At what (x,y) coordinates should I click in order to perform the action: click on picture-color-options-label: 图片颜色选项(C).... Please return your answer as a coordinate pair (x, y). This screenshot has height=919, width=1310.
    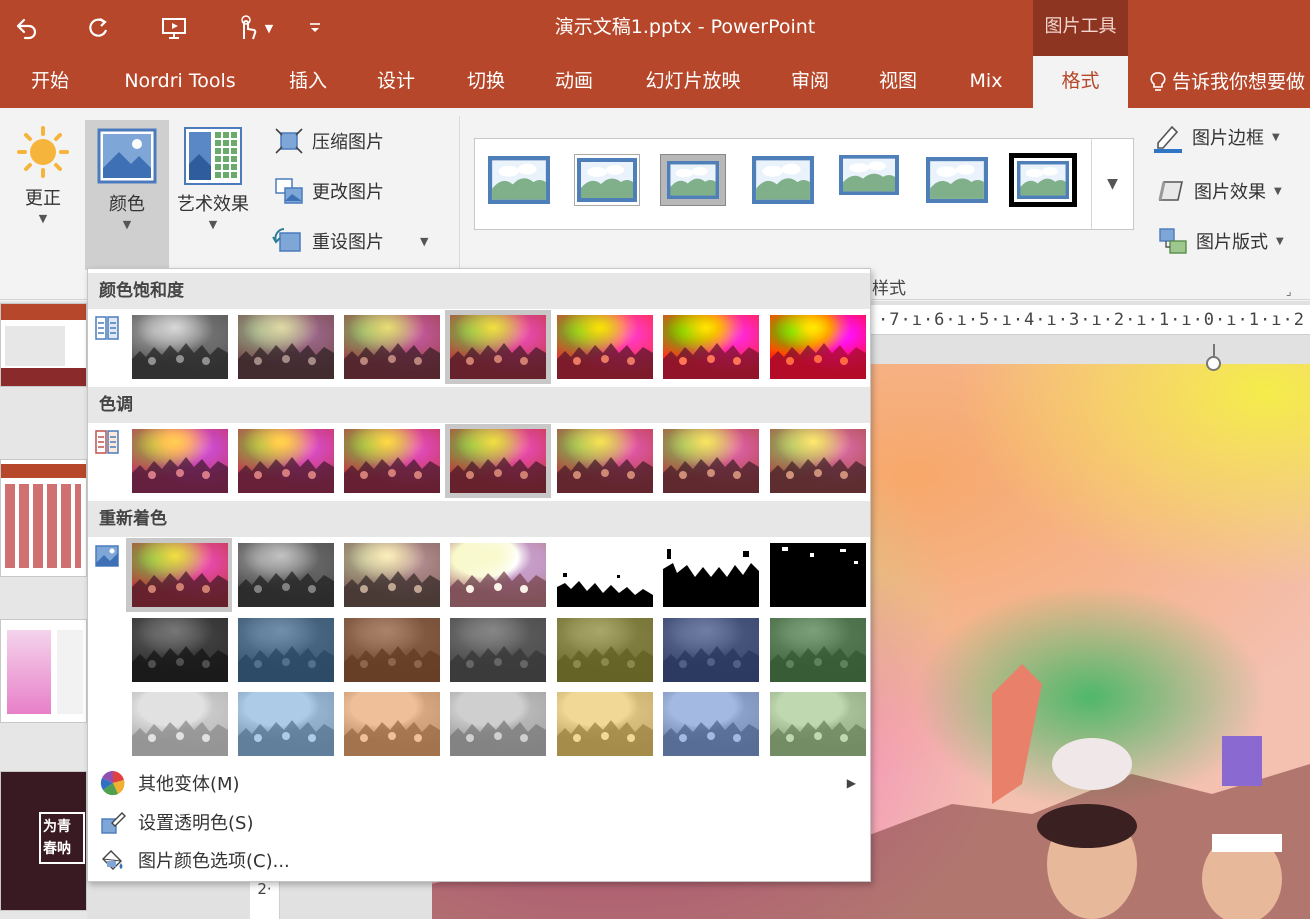
    Looking at the image, I should click on (214, 861).